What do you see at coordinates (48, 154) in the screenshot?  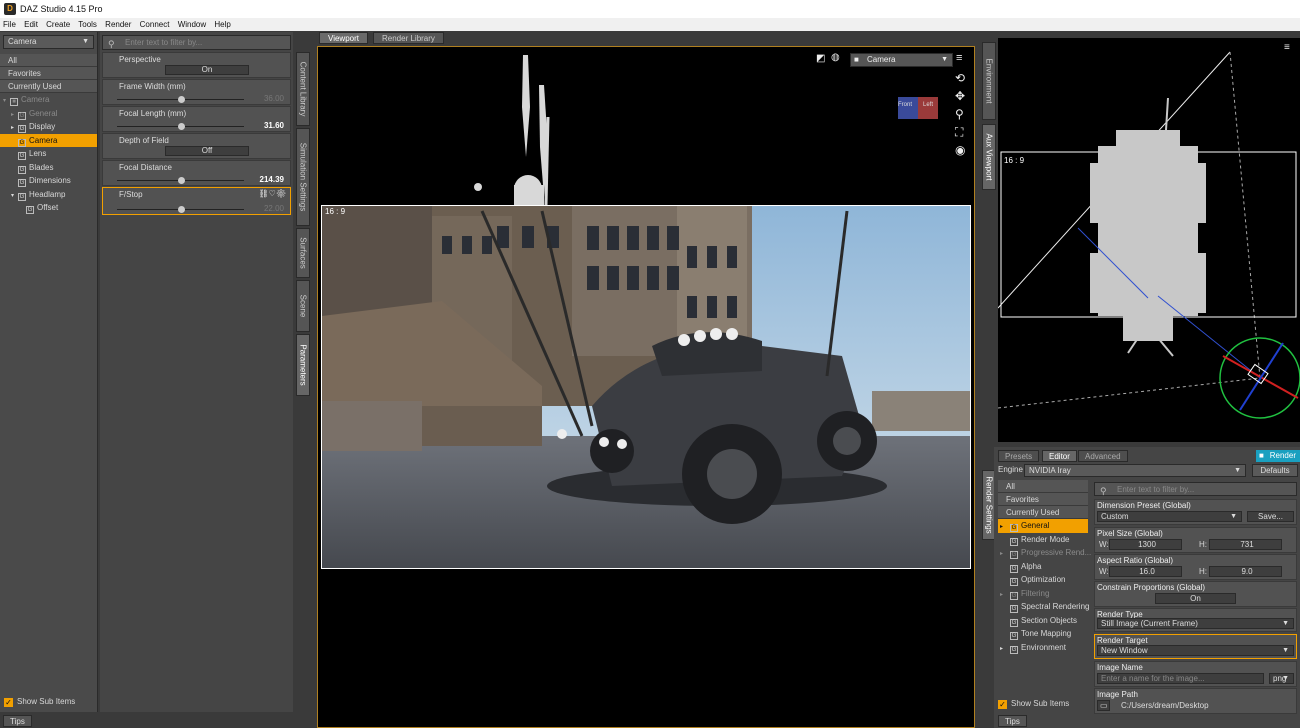 I see `tree-item: G Lens` at bounding box center [48, 154].